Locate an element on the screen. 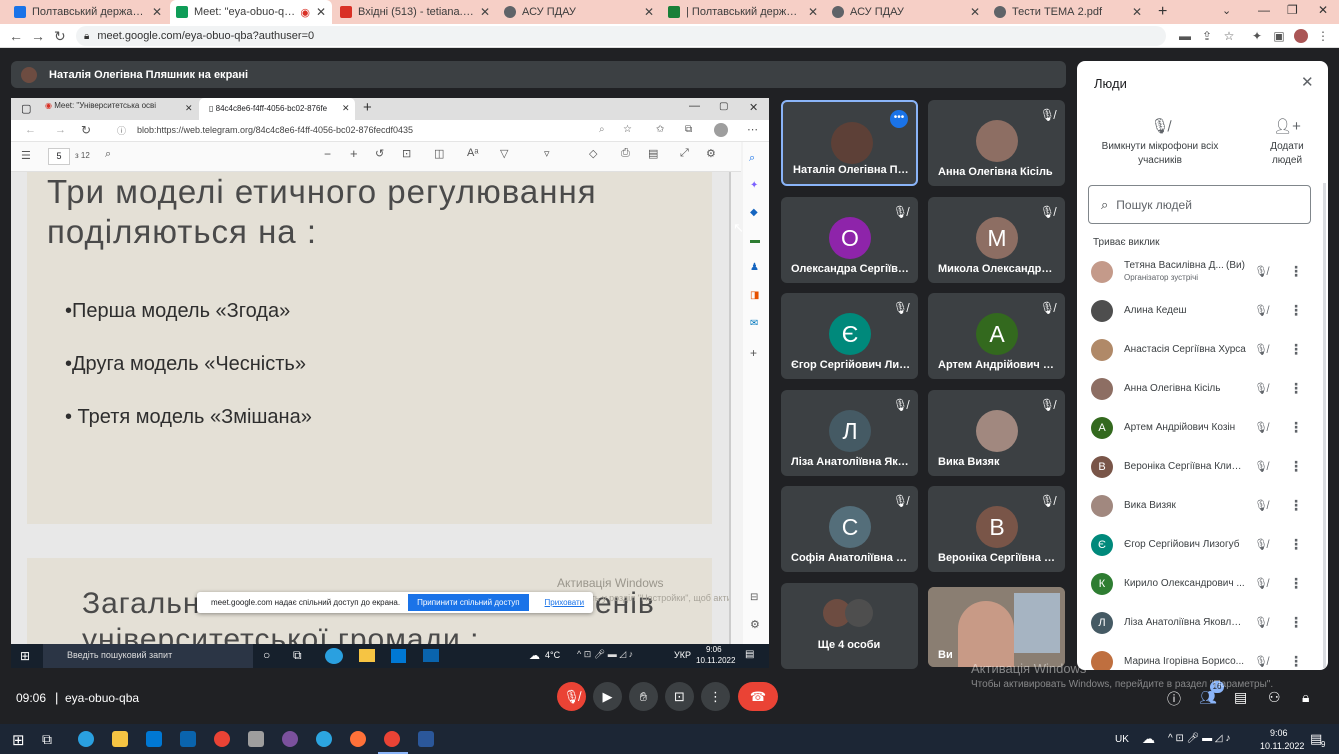 This screenshot has width=1339, height=754. info-icon: ⓘ is located at coordinates (1174, 699).